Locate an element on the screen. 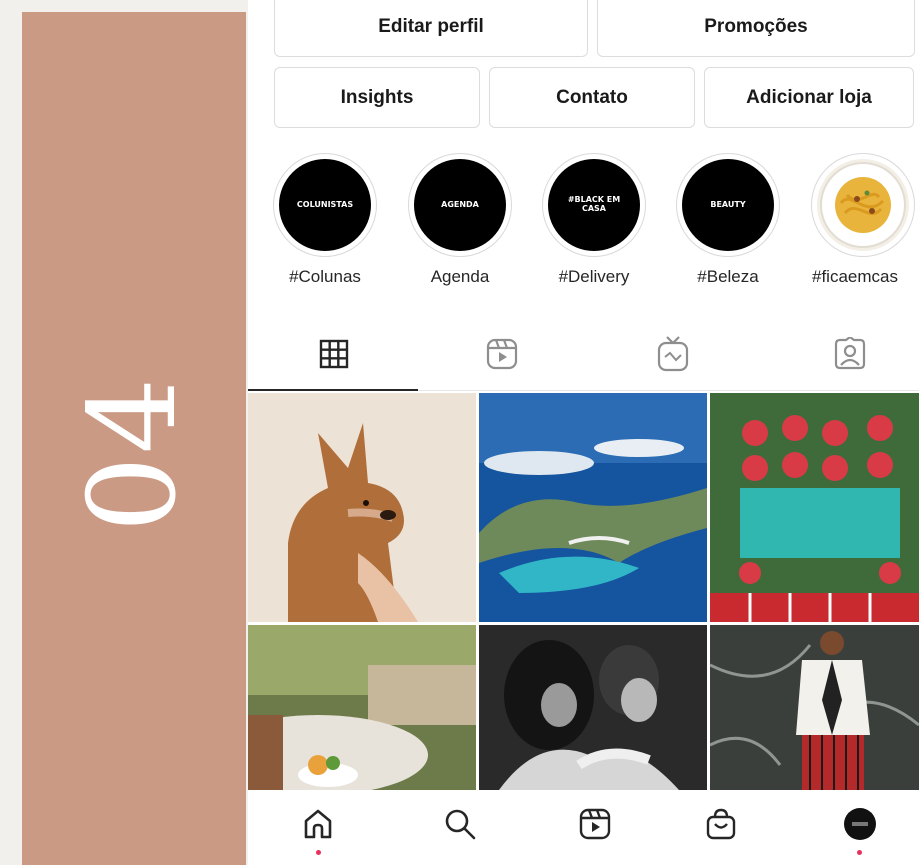 Image resolution: width=919 pixels, height=865 pixels. highlight-cover-text: COLUNISTAS is located at coordinates (325, 204).